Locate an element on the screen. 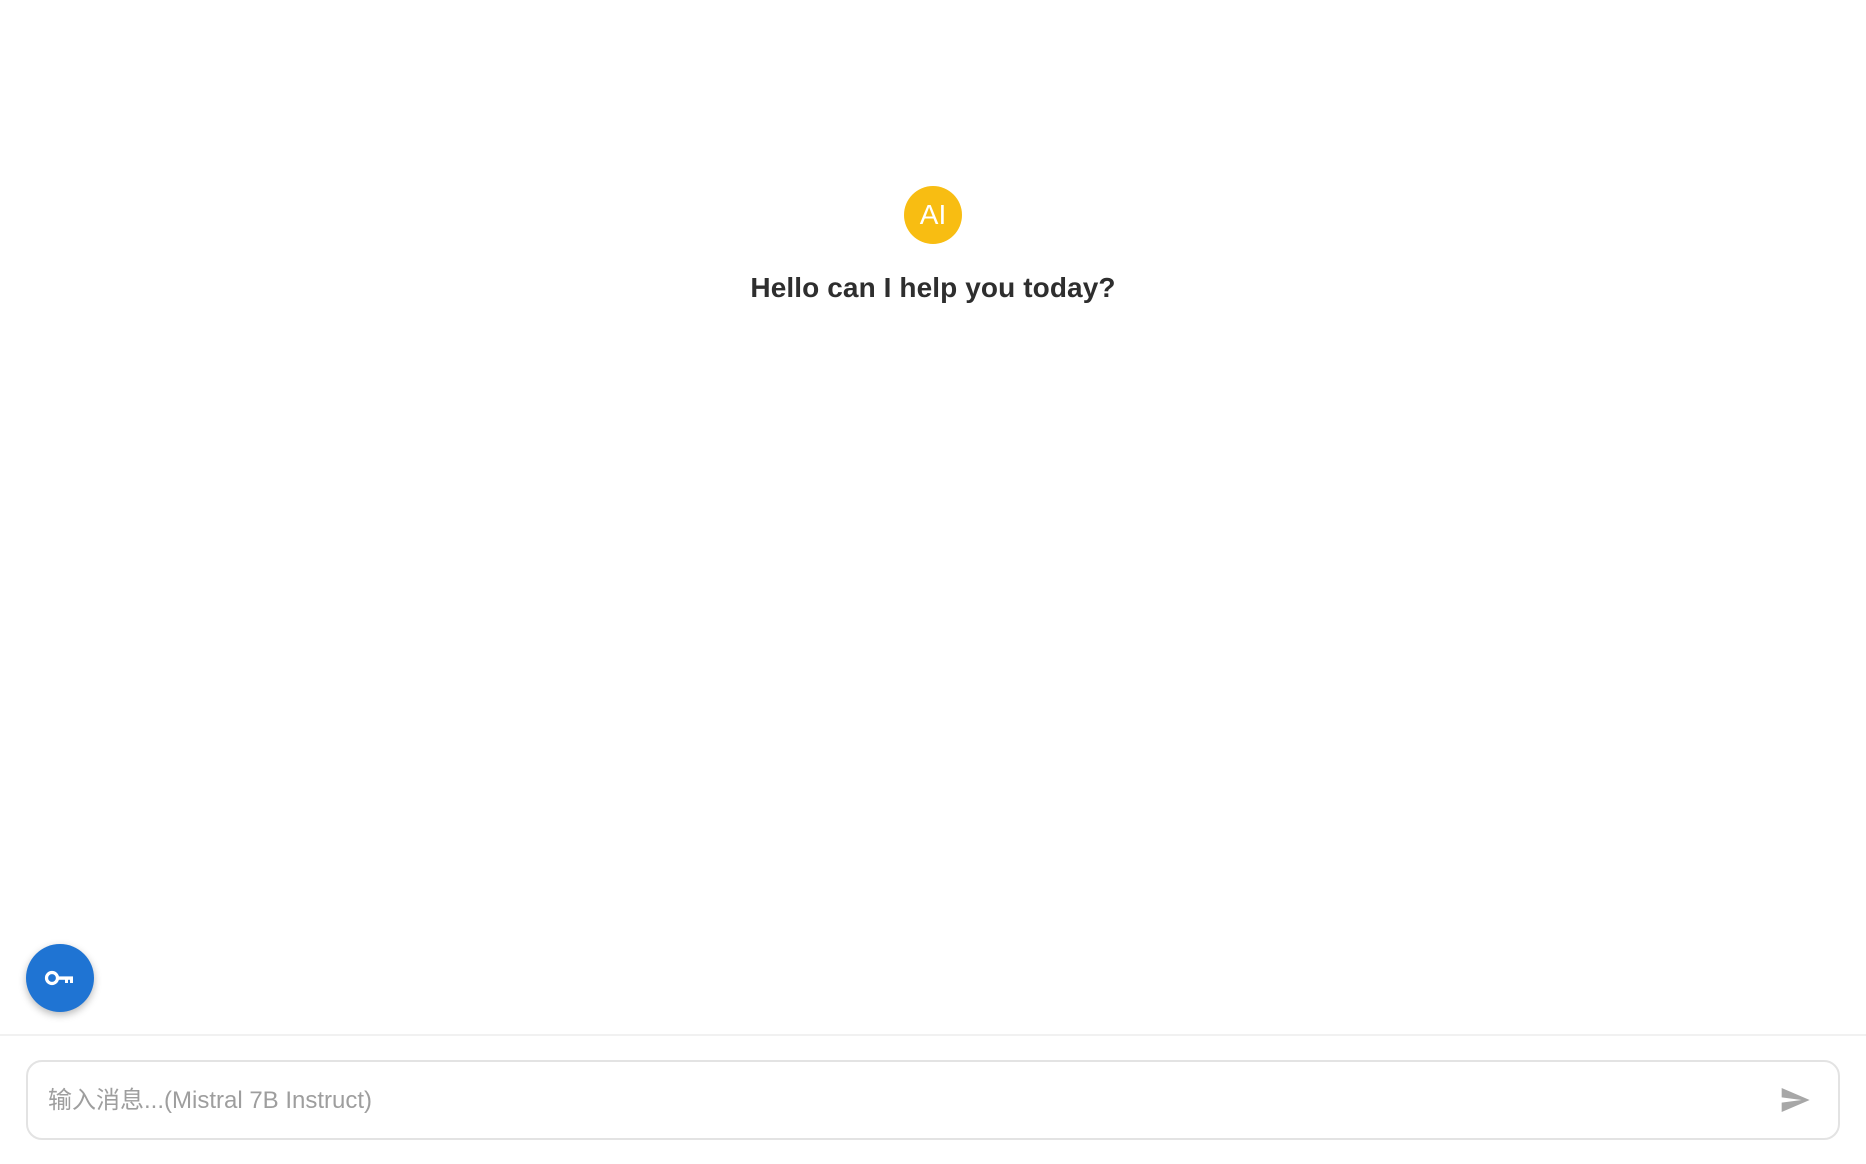 The height and width of the screenshot is (1164, 1866). api-key-button is located at coordinates (60, 978).